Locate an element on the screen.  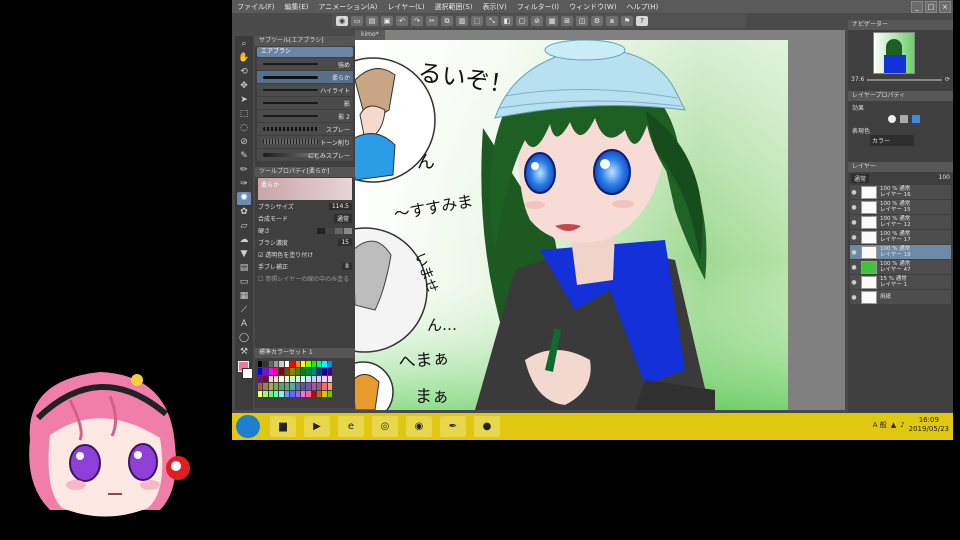
brush-item: スプレー is located at coordinates (305, 129).